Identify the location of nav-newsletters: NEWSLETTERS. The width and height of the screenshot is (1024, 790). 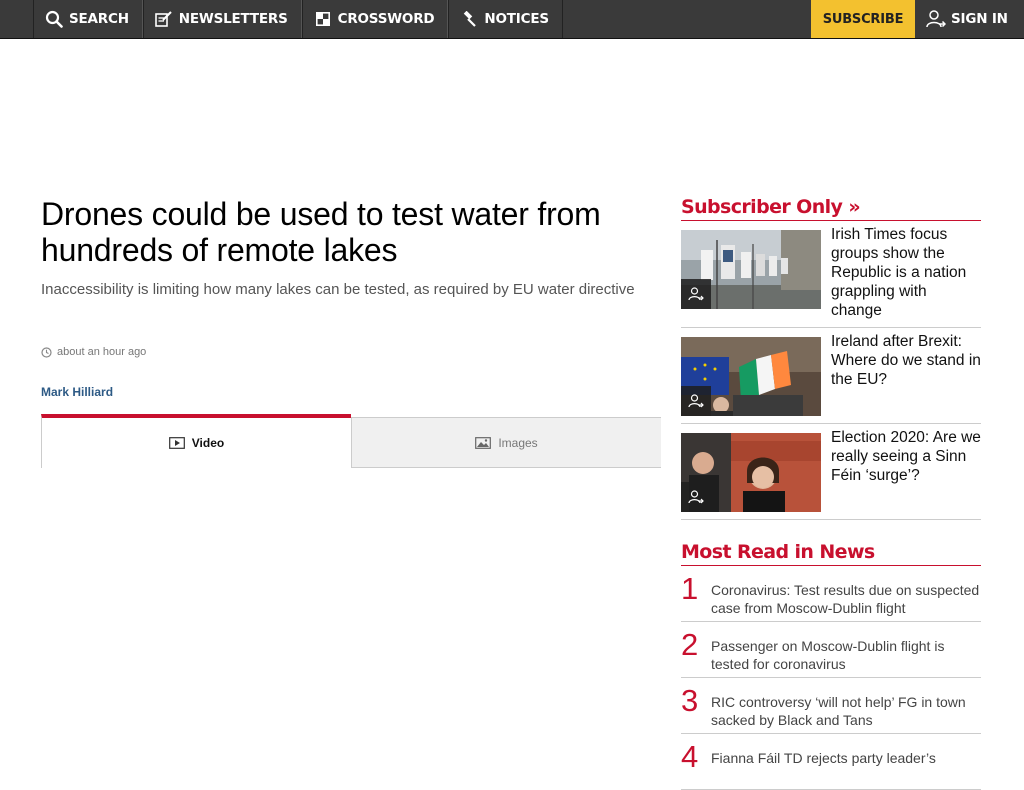
(222, 19).